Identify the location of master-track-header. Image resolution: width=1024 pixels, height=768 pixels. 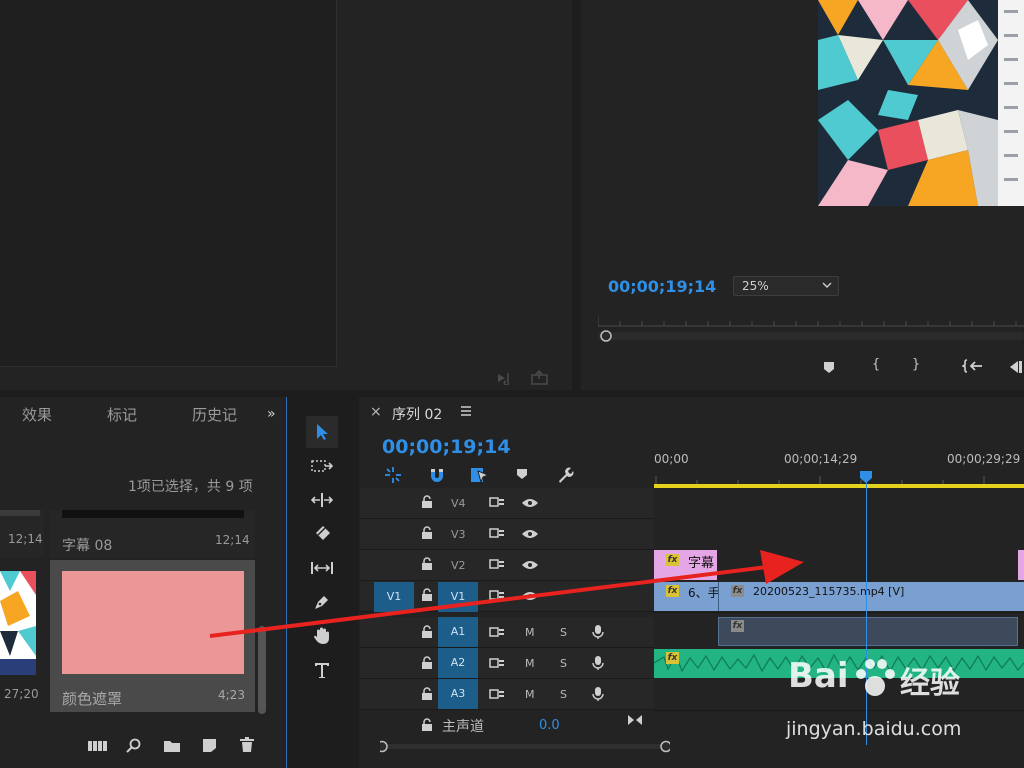
(507, 726).